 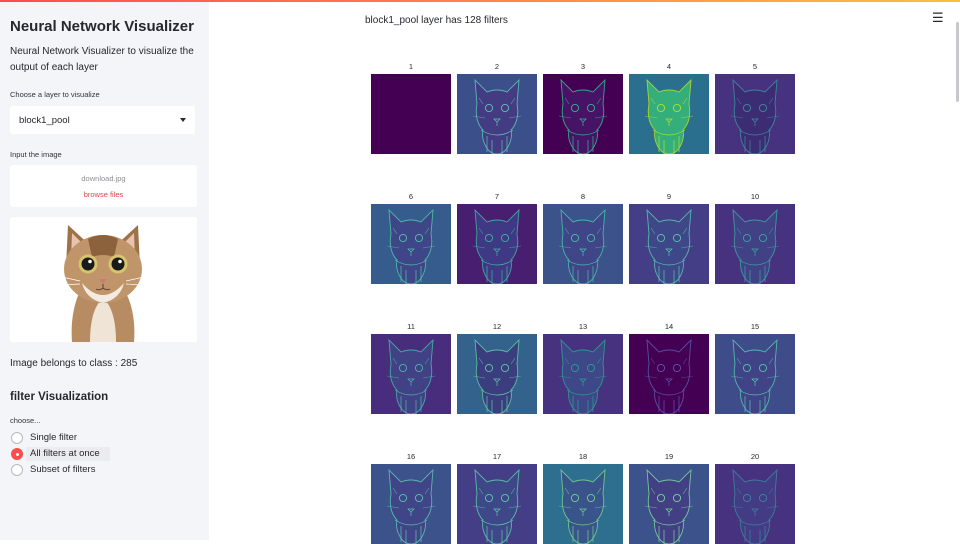 I want to click on layer-select: block1_pool, so click(x=102, y=120).